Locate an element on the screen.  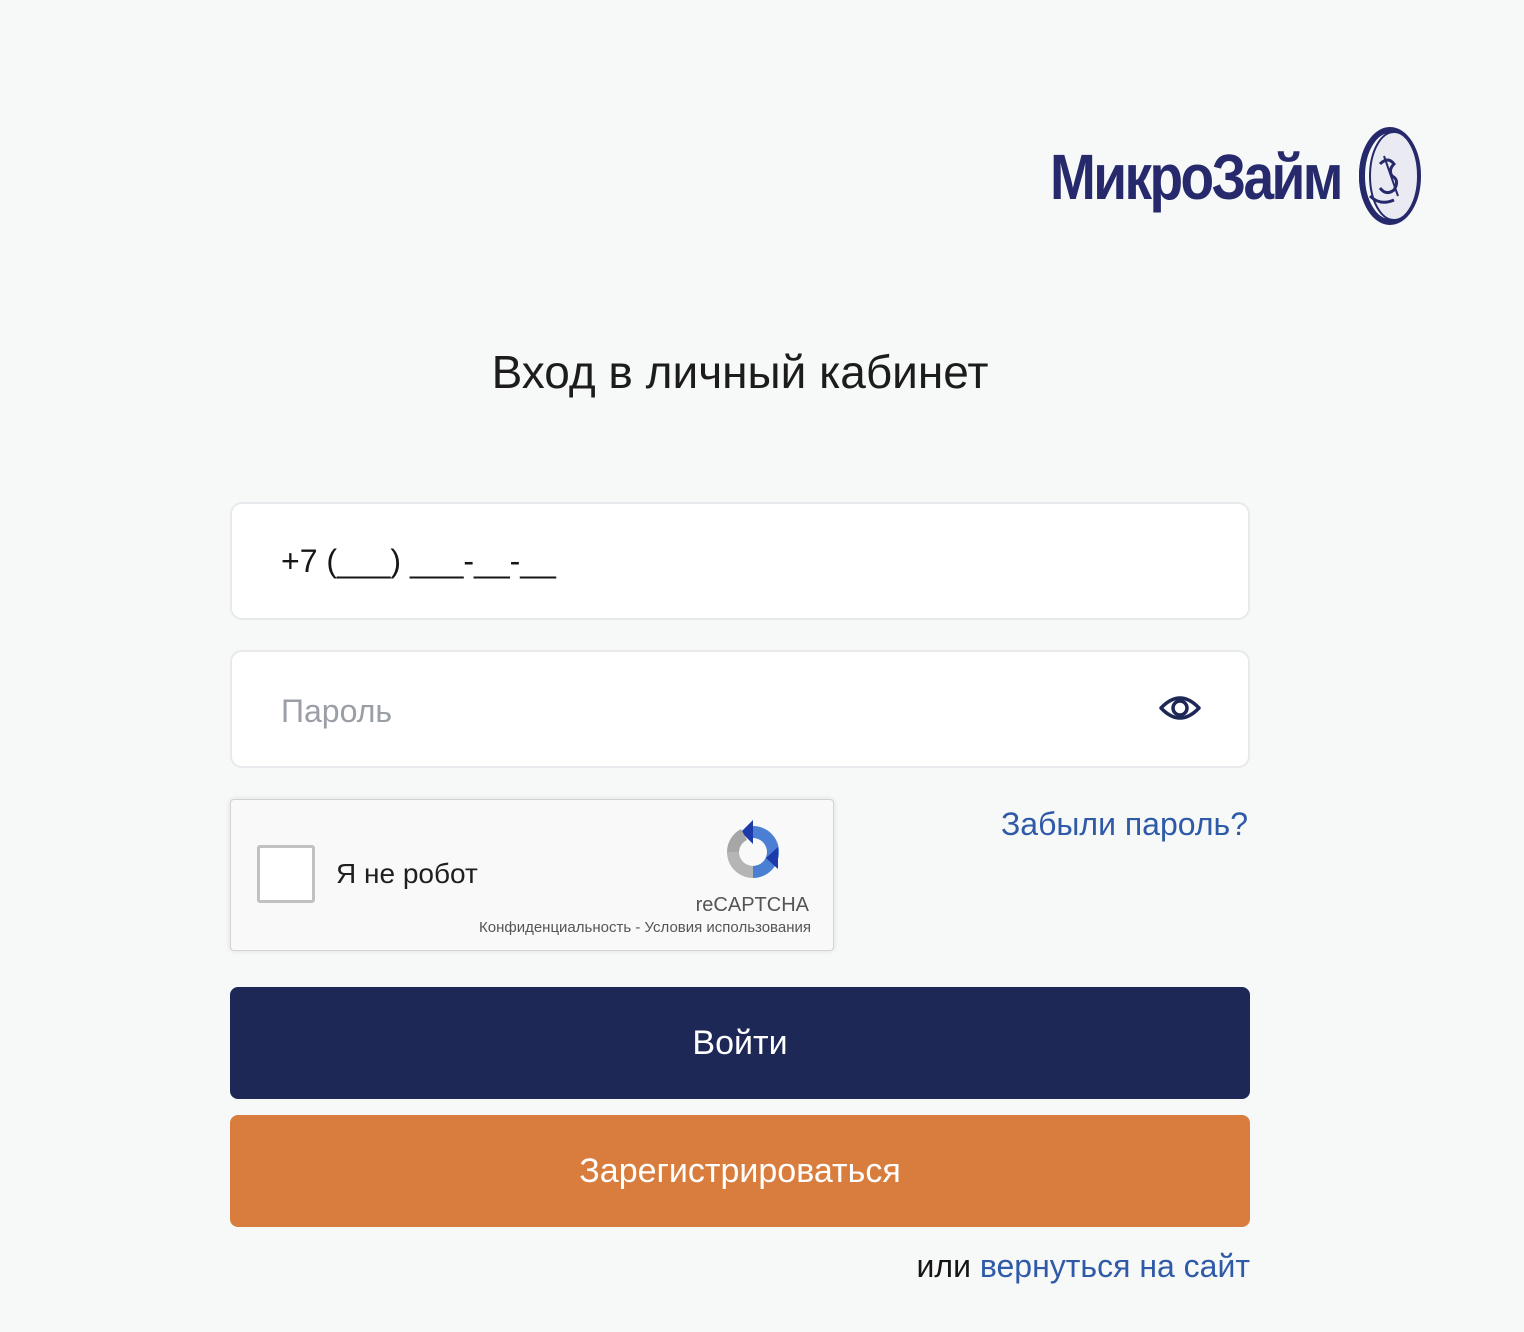
eye-icon is located at coordinates (1180, 708).